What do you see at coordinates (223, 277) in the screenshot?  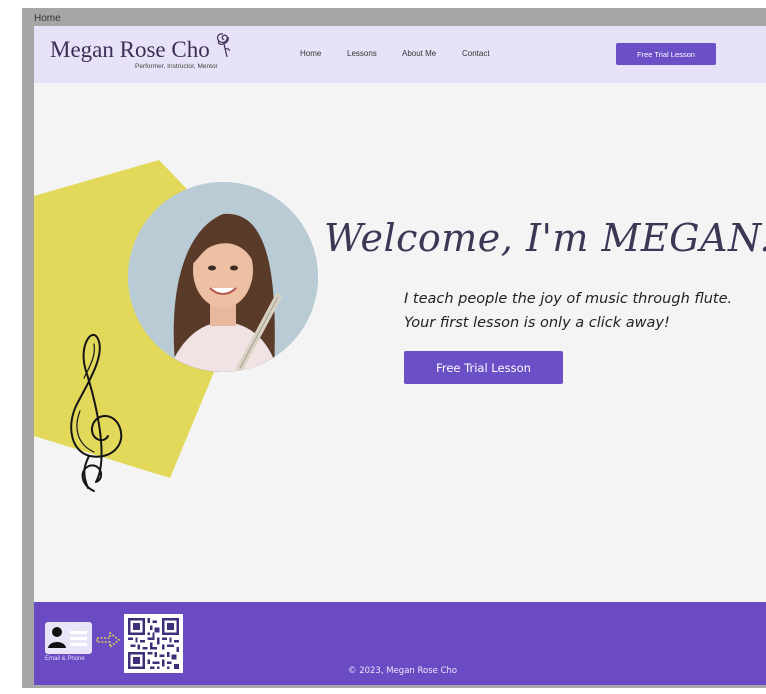 I see `portrait-photo` at bounding box center [223, 277].